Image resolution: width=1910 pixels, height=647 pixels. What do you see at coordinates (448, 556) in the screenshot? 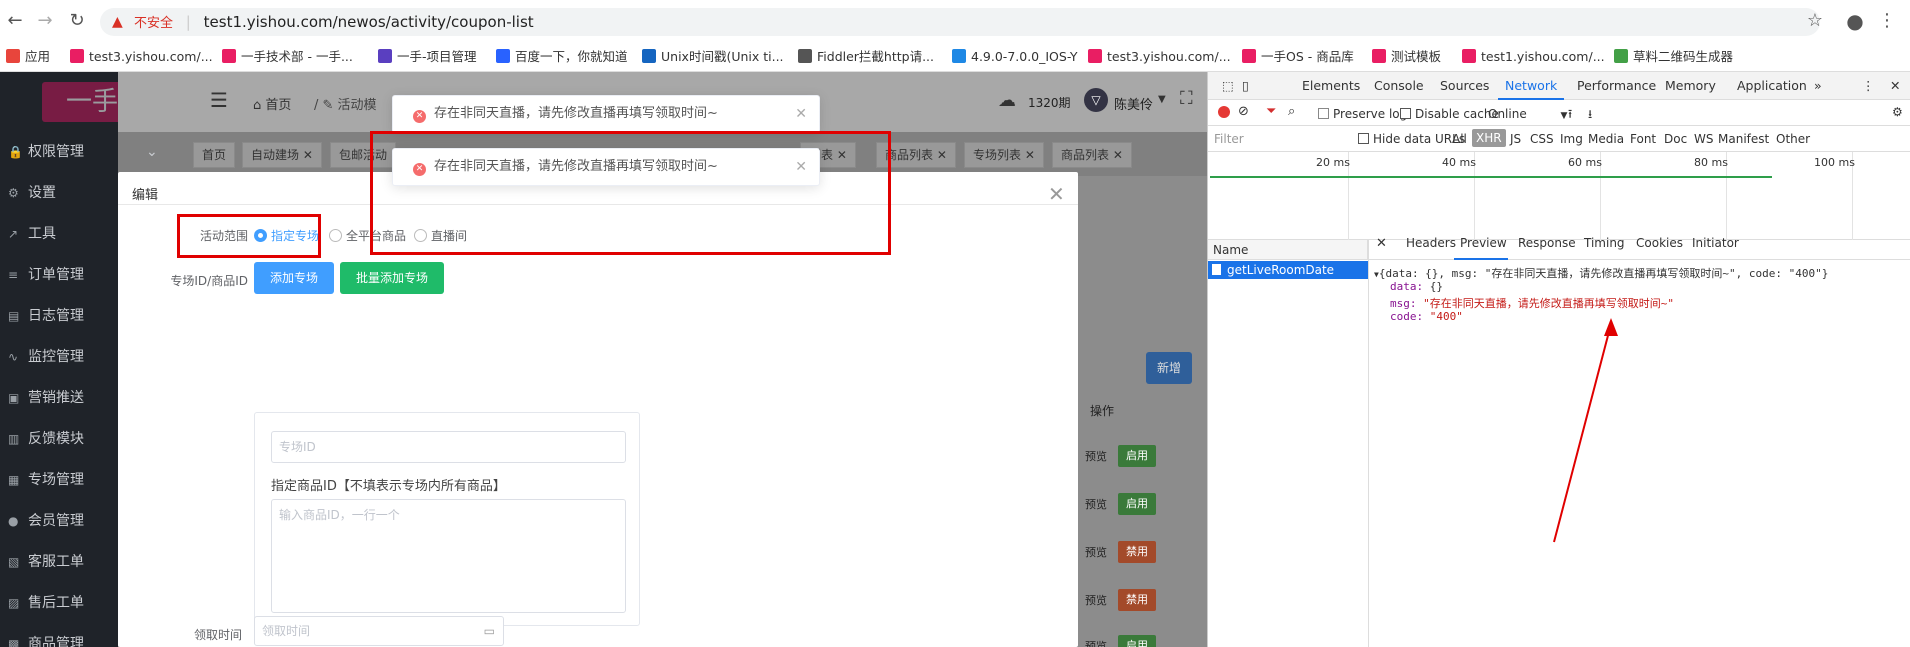
I see `goods-id-textarea: 输入商品ID，一行一个` at bounding box center [448, 556].